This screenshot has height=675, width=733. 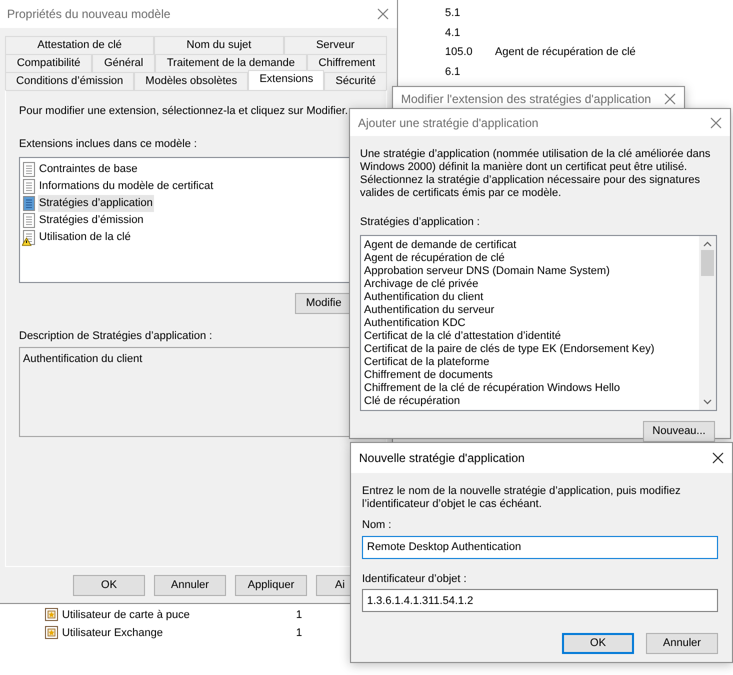 What do you see at coordinates (442, 458) in the screenshot?
I see `window-title: Nouvelle stratégie d'application` at bounding box center [442, 458].